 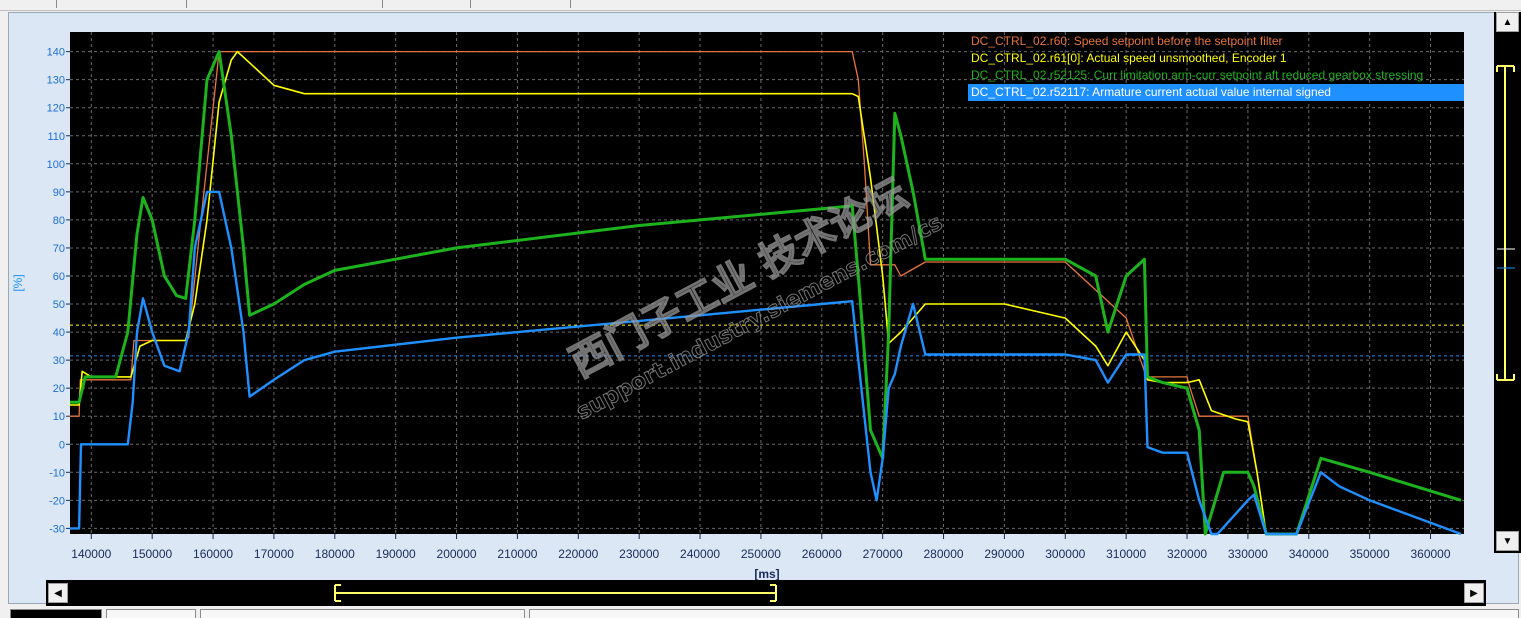 I want to click on triangle-down-icon: ▼, so click(x=1507, y=541).